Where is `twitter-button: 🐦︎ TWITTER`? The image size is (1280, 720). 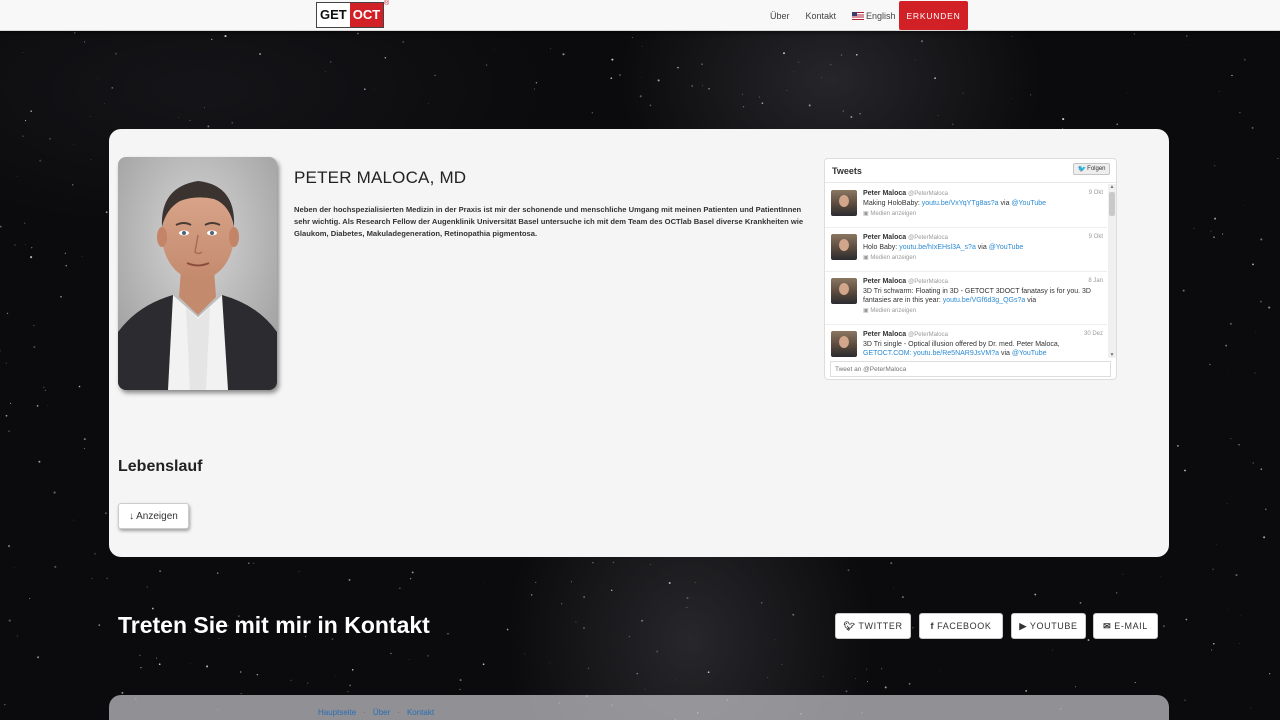 twitter-button: 🐦︎ TWITTER is located at coordinates (873, 626).